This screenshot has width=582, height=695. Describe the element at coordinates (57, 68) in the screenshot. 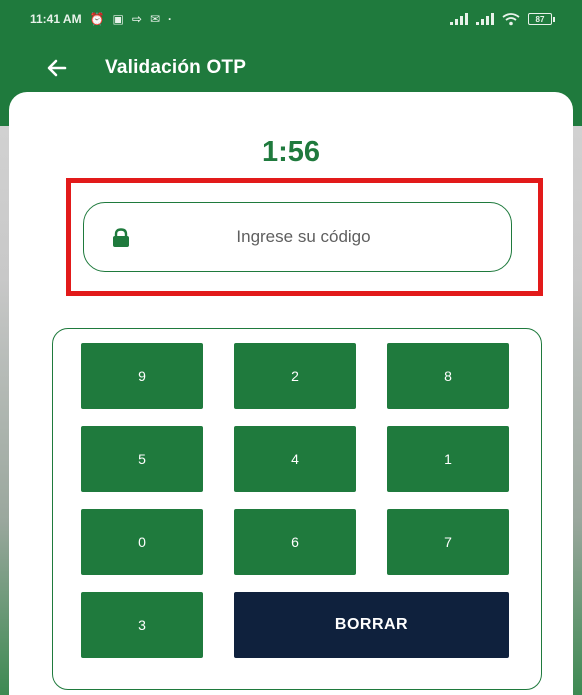

I see `arrow-left-icon` at that location.